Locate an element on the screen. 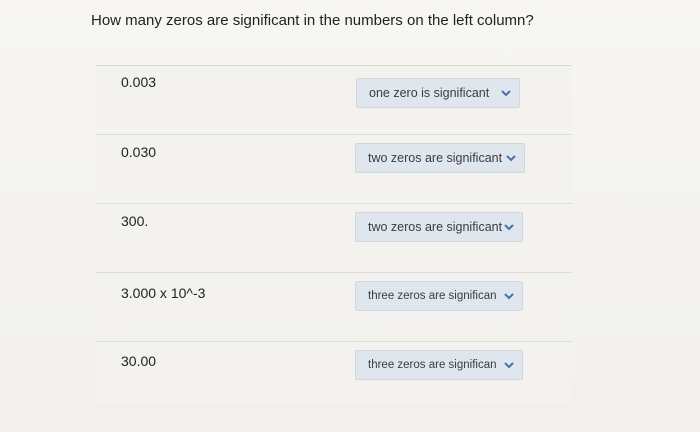 Image resolution: width=700 pixels, height=432 pixels. number-value: 3.000 x 10^-3 is located at coordinates (163, 293).